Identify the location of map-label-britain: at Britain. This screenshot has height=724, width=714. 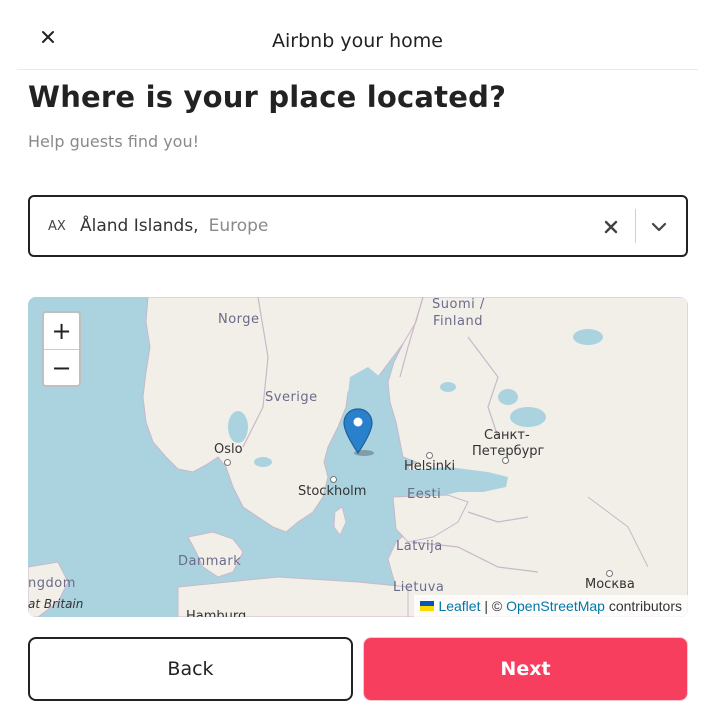
(56, 604).